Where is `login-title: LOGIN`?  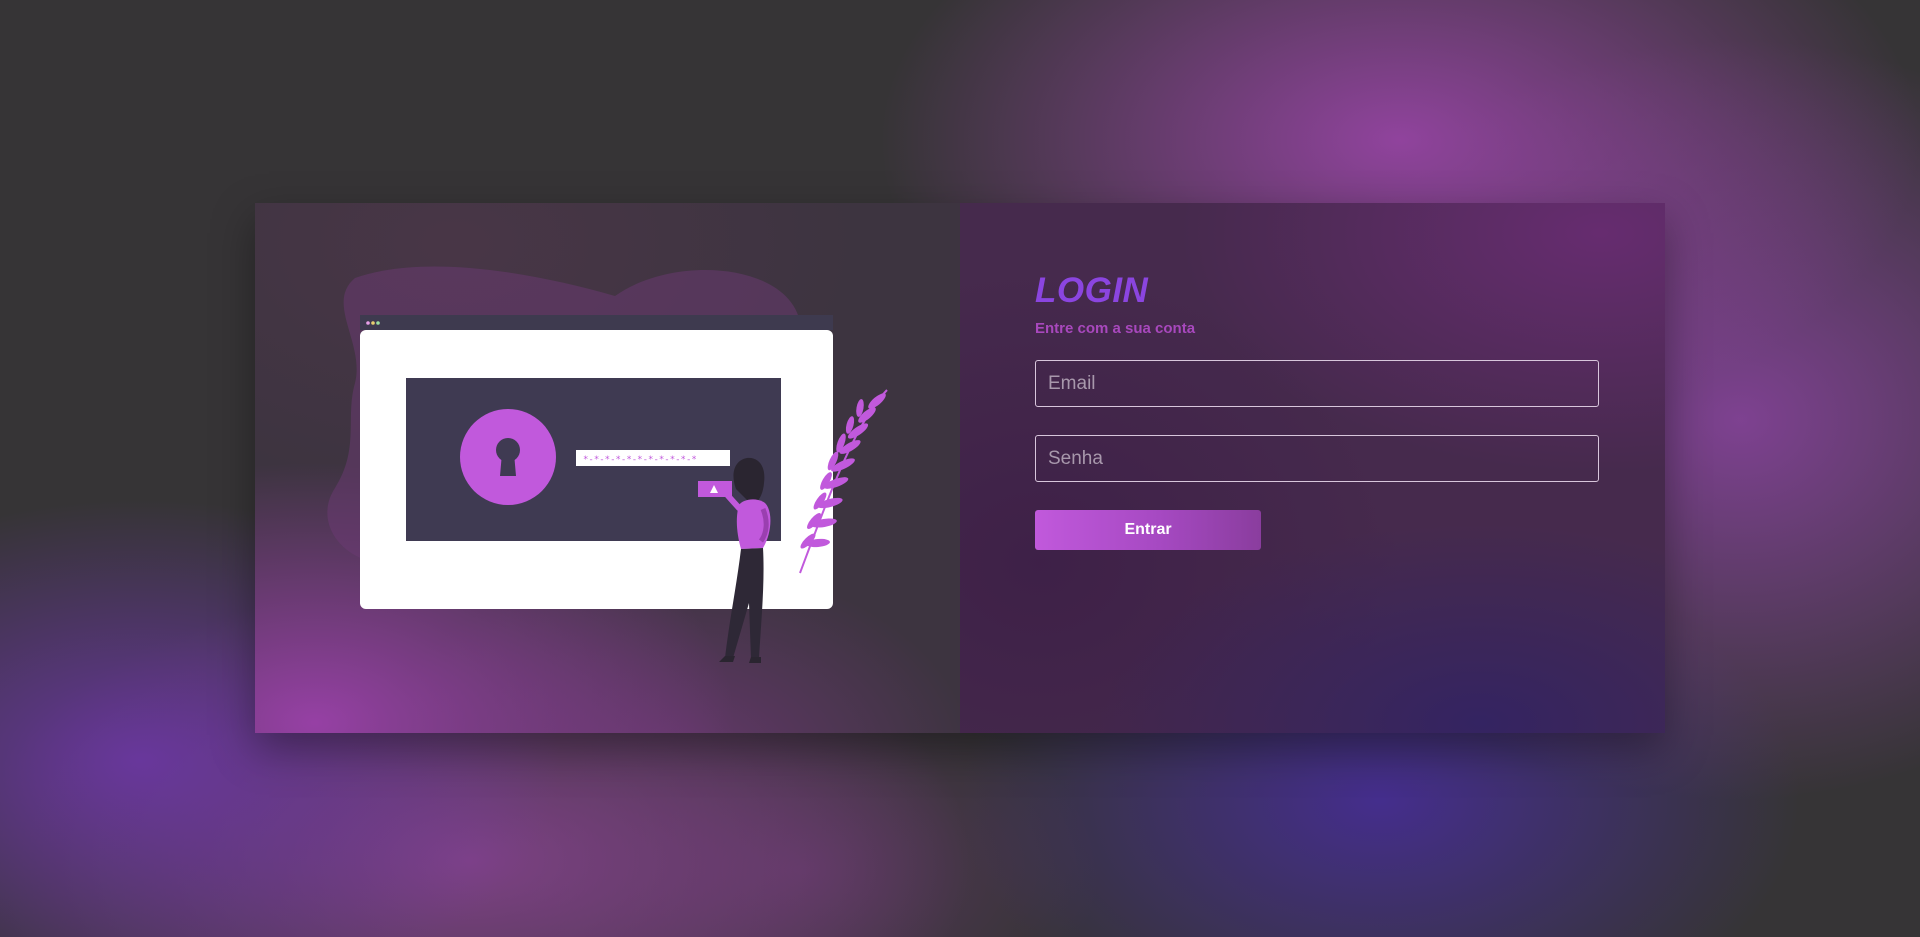
login-title: LOGIN is located at coordinates (1092, 290).